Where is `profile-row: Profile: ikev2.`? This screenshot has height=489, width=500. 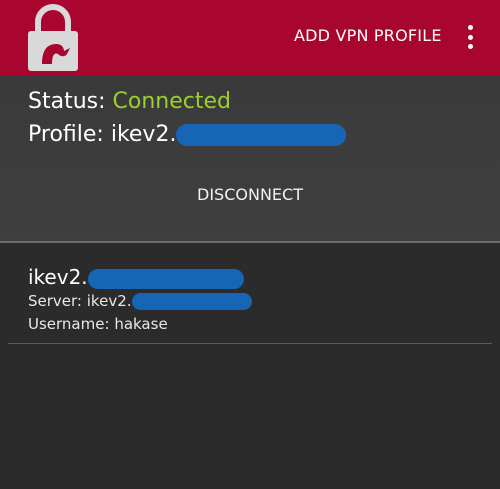
profile-row: Profile: ikev2. is located at coordinates (187, 134).